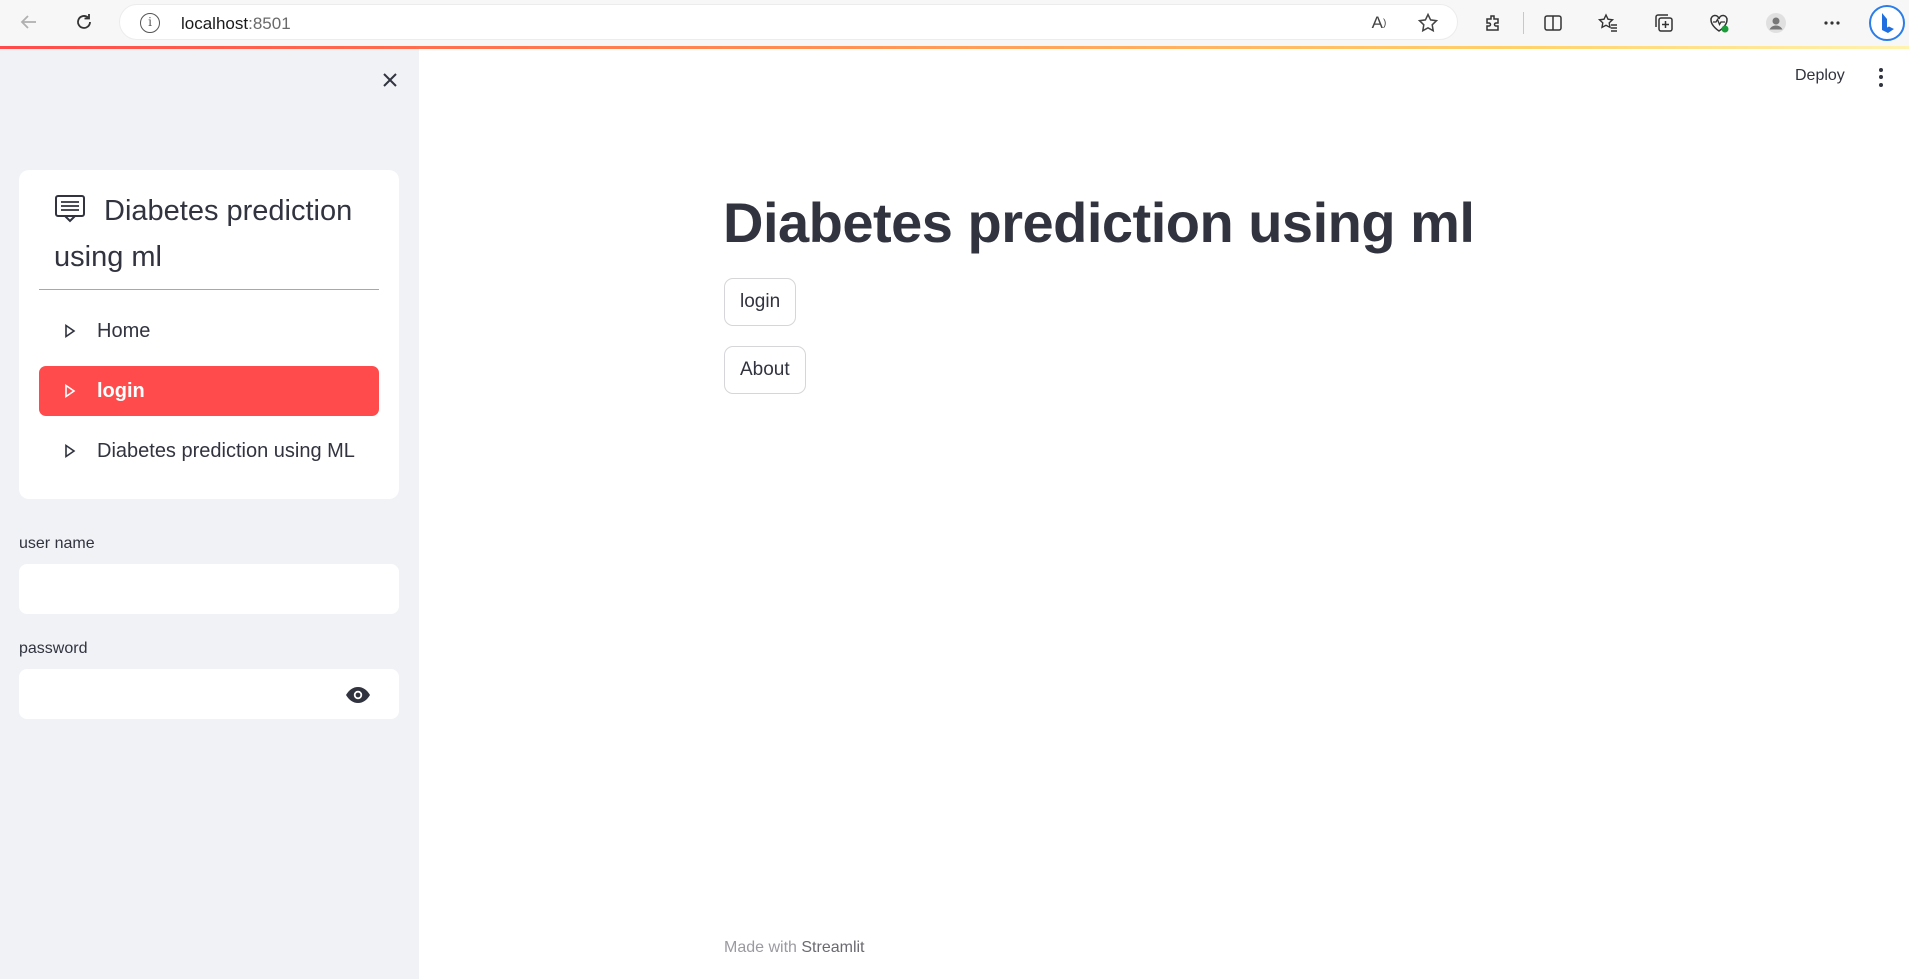 This screenshot has height=979, width=1909. Describe the element at coordinates (1832, 23) in the screenshot. I see `more-menu-icon` at that location.